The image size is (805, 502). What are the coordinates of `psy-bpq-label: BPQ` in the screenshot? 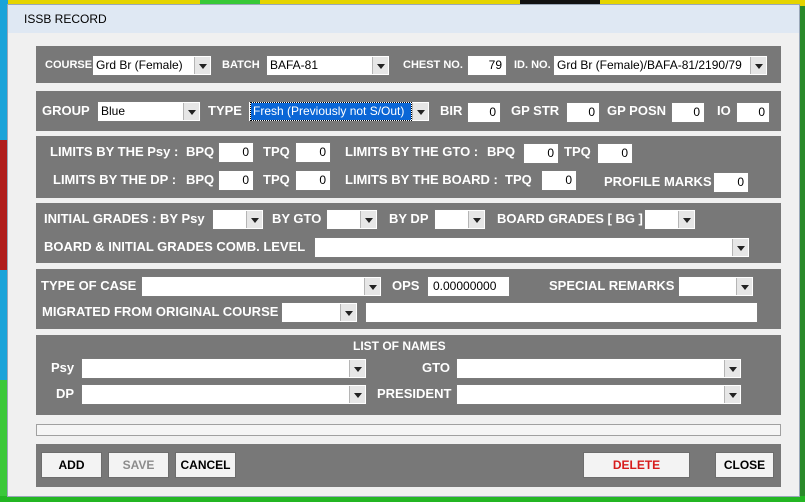 It's located at (200, 151).